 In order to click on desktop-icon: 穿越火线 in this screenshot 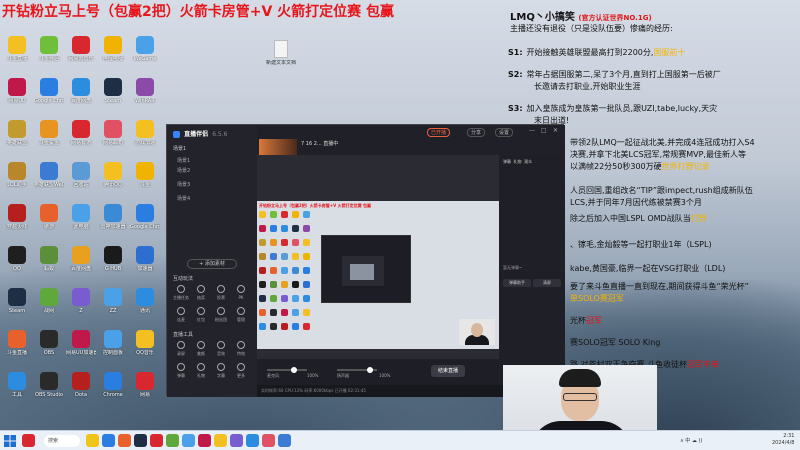, I will do `click(17, 219)`.